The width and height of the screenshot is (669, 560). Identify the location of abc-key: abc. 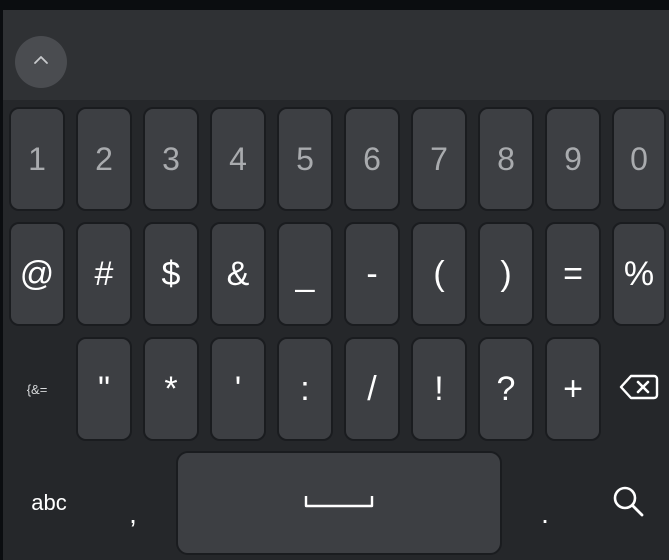
(49, 503).